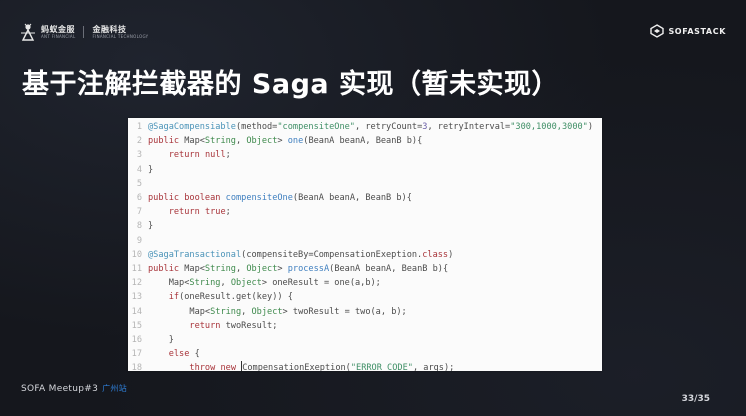 The height and width of the screenshot is (416, 746). I want to click on code-token: @SagaCompensiable, so click(192, 127).